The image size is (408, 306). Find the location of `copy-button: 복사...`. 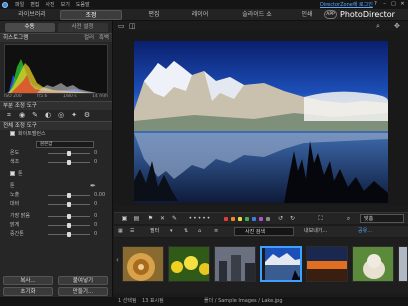

copy-button: 복사... is located at coordinates (28, 280).